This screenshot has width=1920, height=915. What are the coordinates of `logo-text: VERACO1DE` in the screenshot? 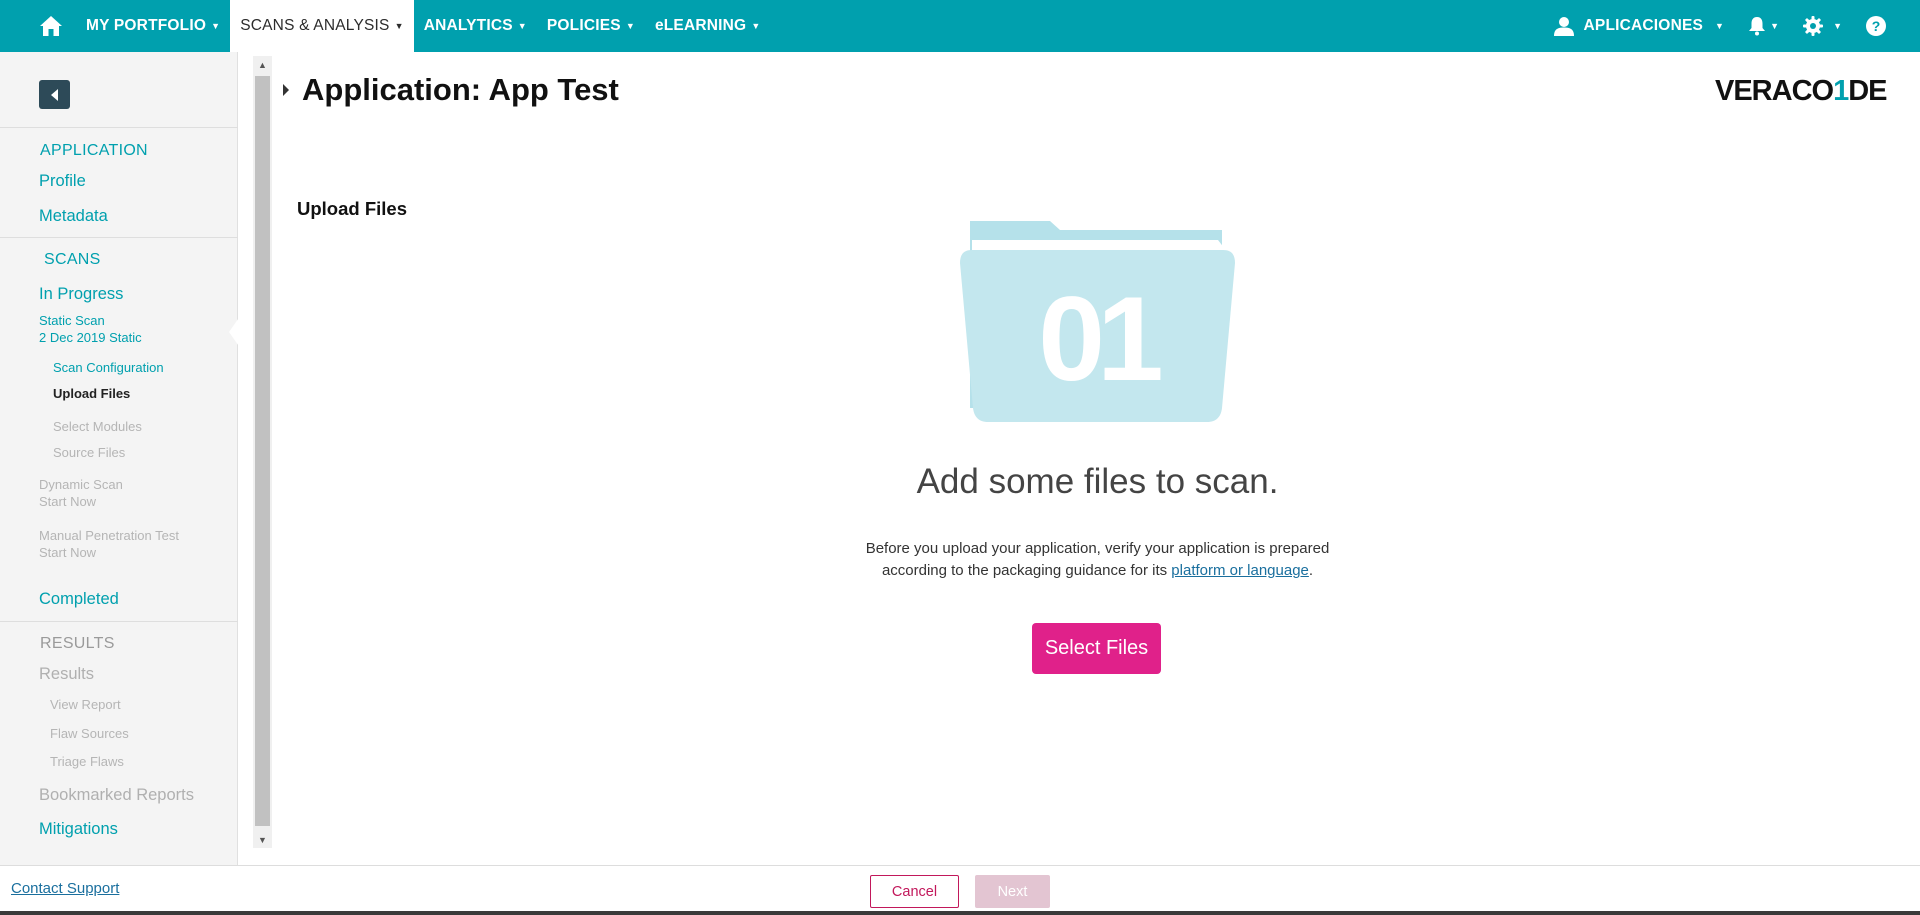 It's located at (1801, 91).